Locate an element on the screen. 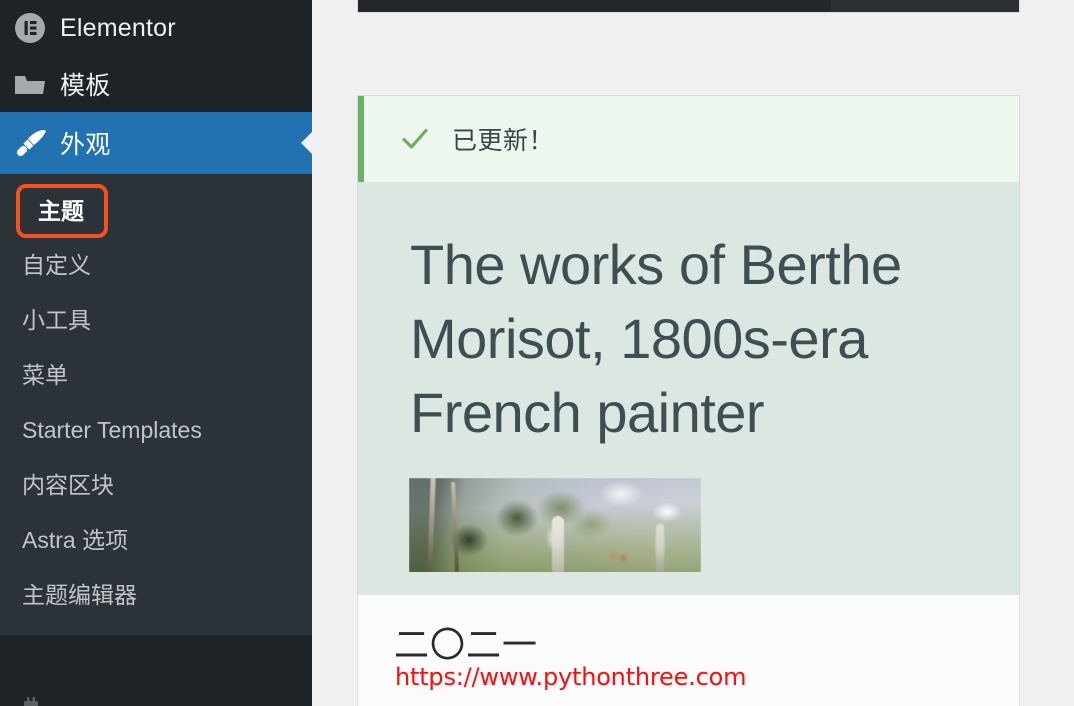 Image resolution: width=1074 pixels, height=706 pixels. sidebar-item-appearance: 外观 is located at coordinates (156, 143).